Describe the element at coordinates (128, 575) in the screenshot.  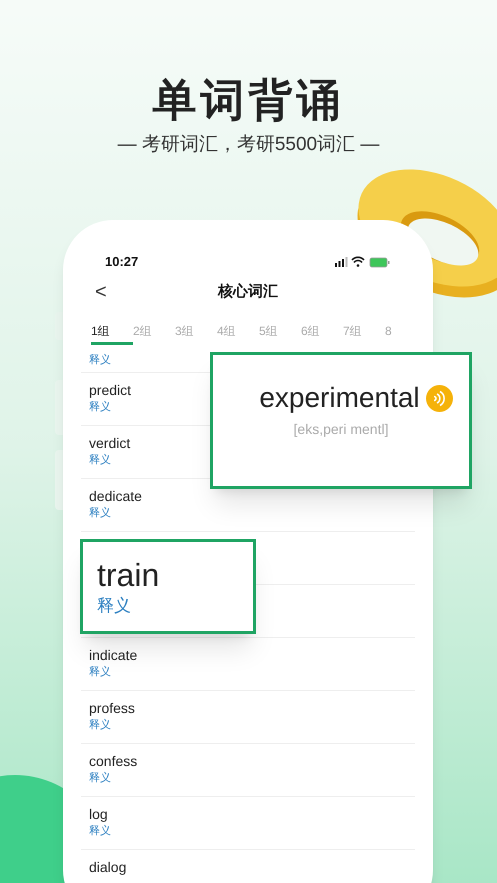
I see `word-text: train` at that location.